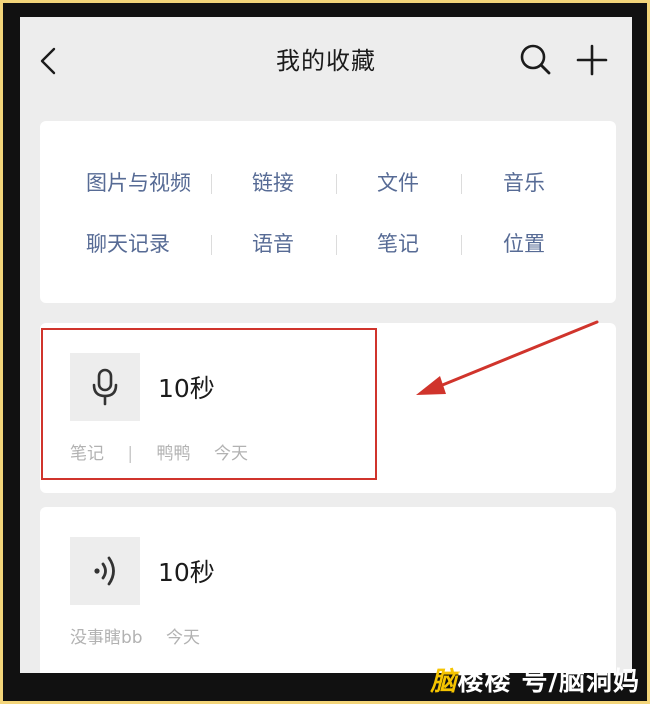 This screenshot has width=650, height=704. What do you see at coordinates (128, 244) in the screenshot?
I see `category-chat-history: 聊天记录` at bounding box center [128, 244].